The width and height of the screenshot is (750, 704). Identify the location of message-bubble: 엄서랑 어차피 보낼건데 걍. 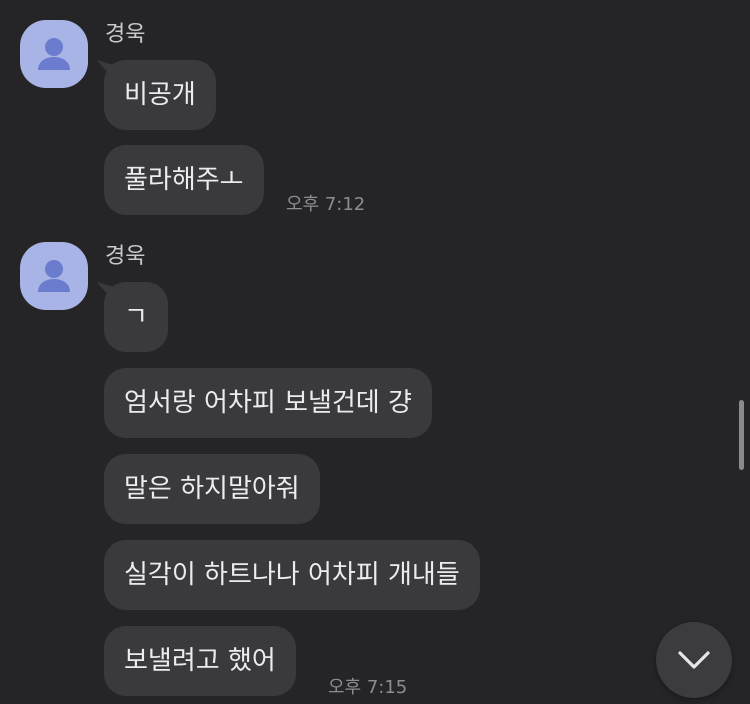
(268, 403).